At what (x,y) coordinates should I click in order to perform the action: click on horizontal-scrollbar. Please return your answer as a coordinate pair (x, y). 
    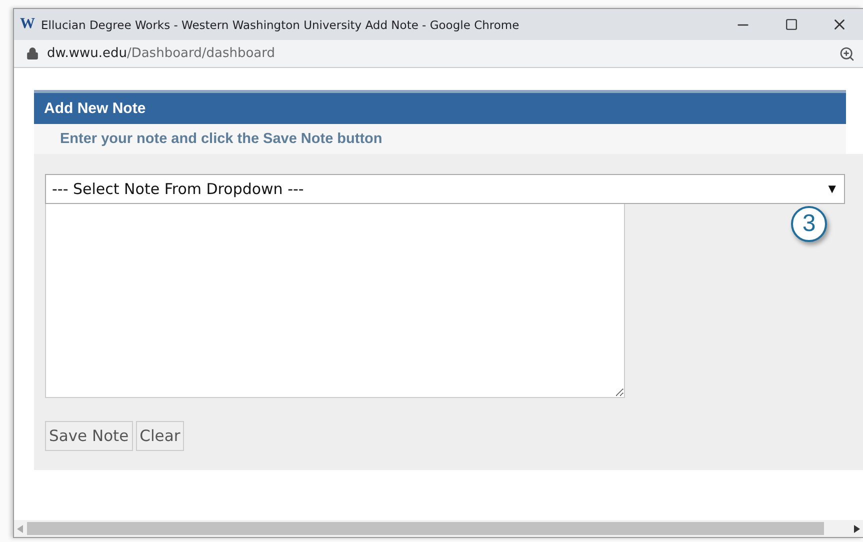
    Looking at the image, I should click on (438, 528).